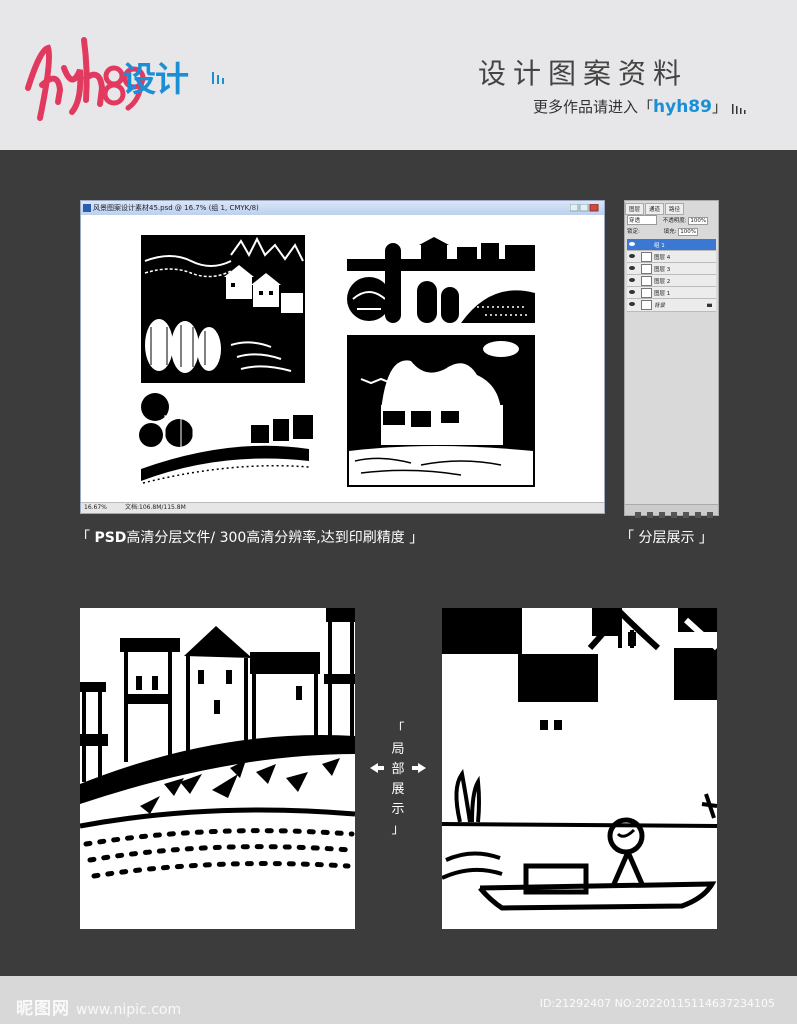 The height and width of the screenshot is (1024, 797). What do you see at coordinates (342, 208) in the screenshot?
I see `psd-titlebar: 风景图案设计素材45.psd @ 16.7% (组 1, CMYK/8)` at bounding box center [342, 208].